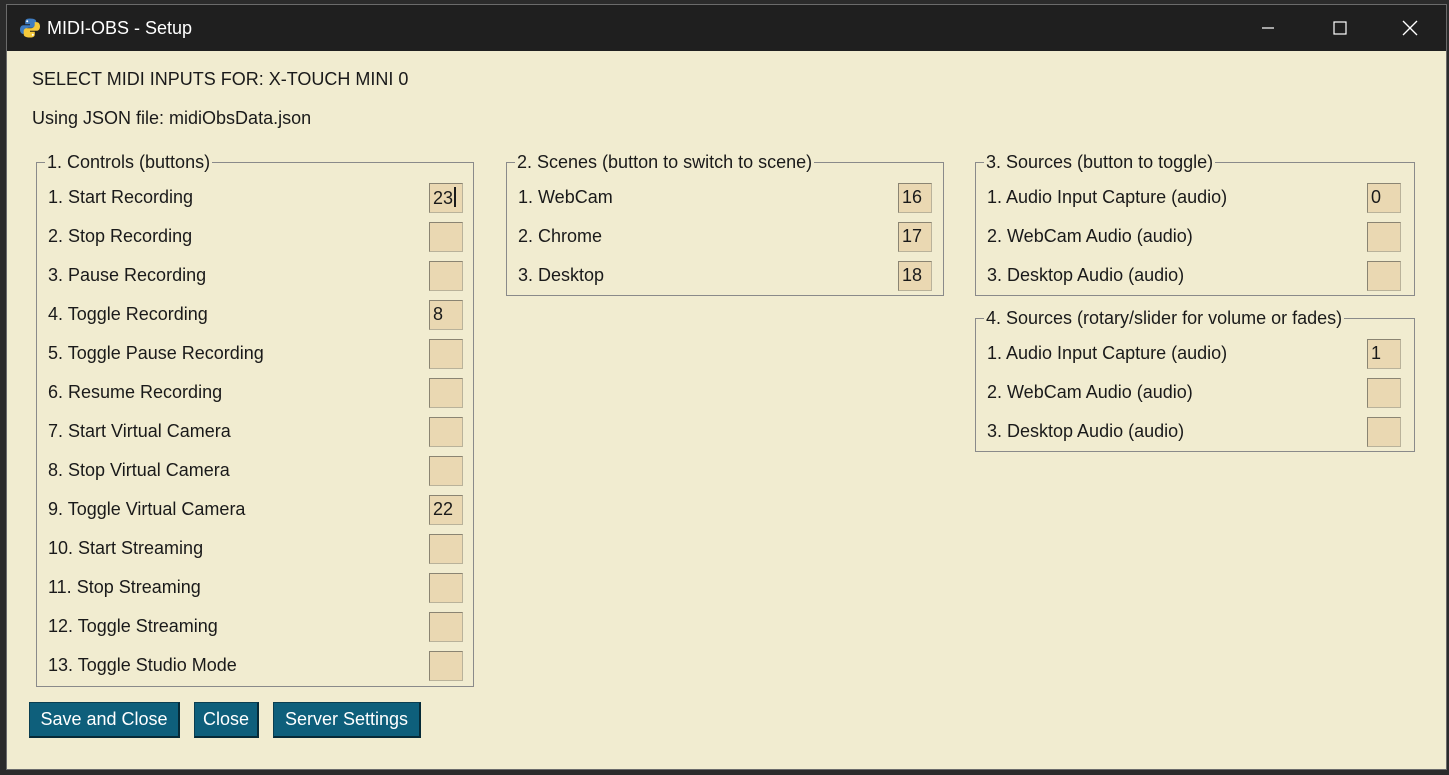 This screenshot has width=1449, height=775. What do you see at coordinates (139, 470) in the screenshot?
I see `control-label: 8. Stop Virtual Camera` at bounding box center [139, 470].